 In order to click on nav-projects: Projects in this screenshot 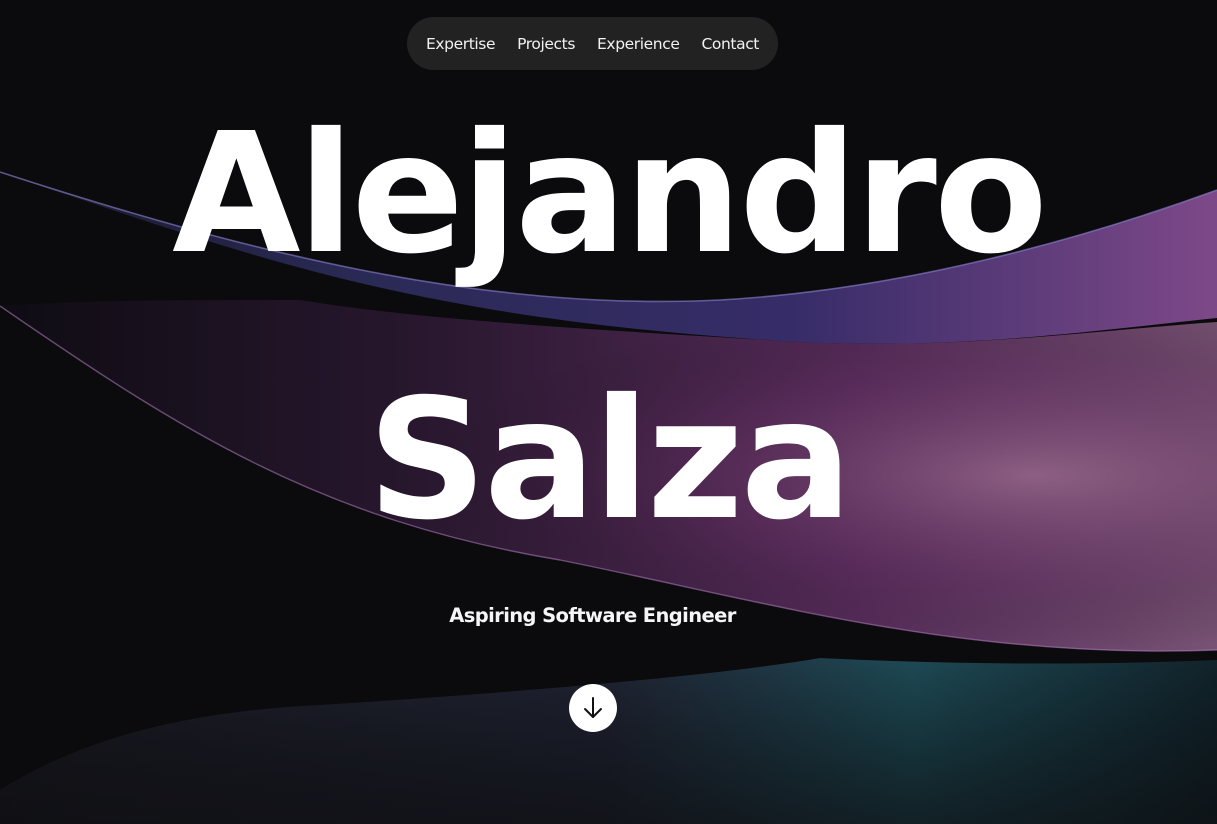, I will do `click(546, 44)`.